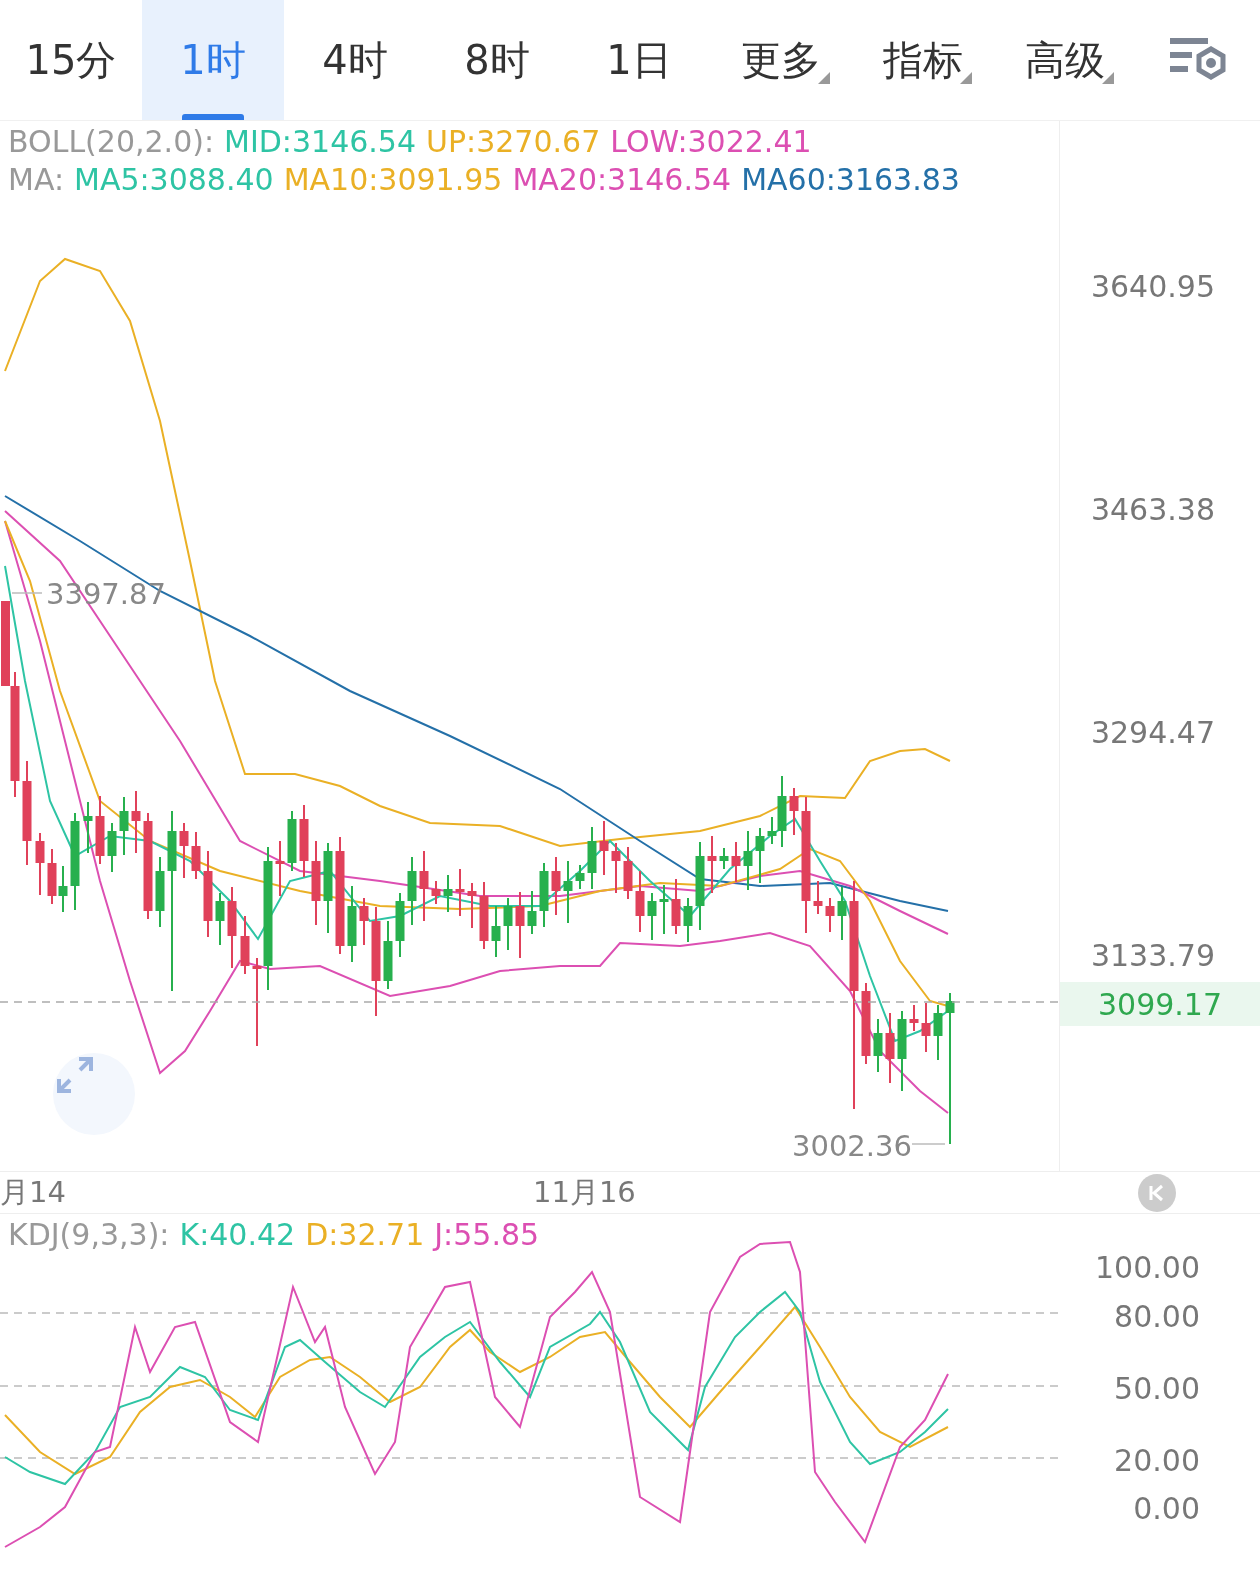 The height and width of the screenshot is (1574, 1260). Describe the element at coordinates (923, 60) in the screenshot. I see `tab: 指标` at that location.